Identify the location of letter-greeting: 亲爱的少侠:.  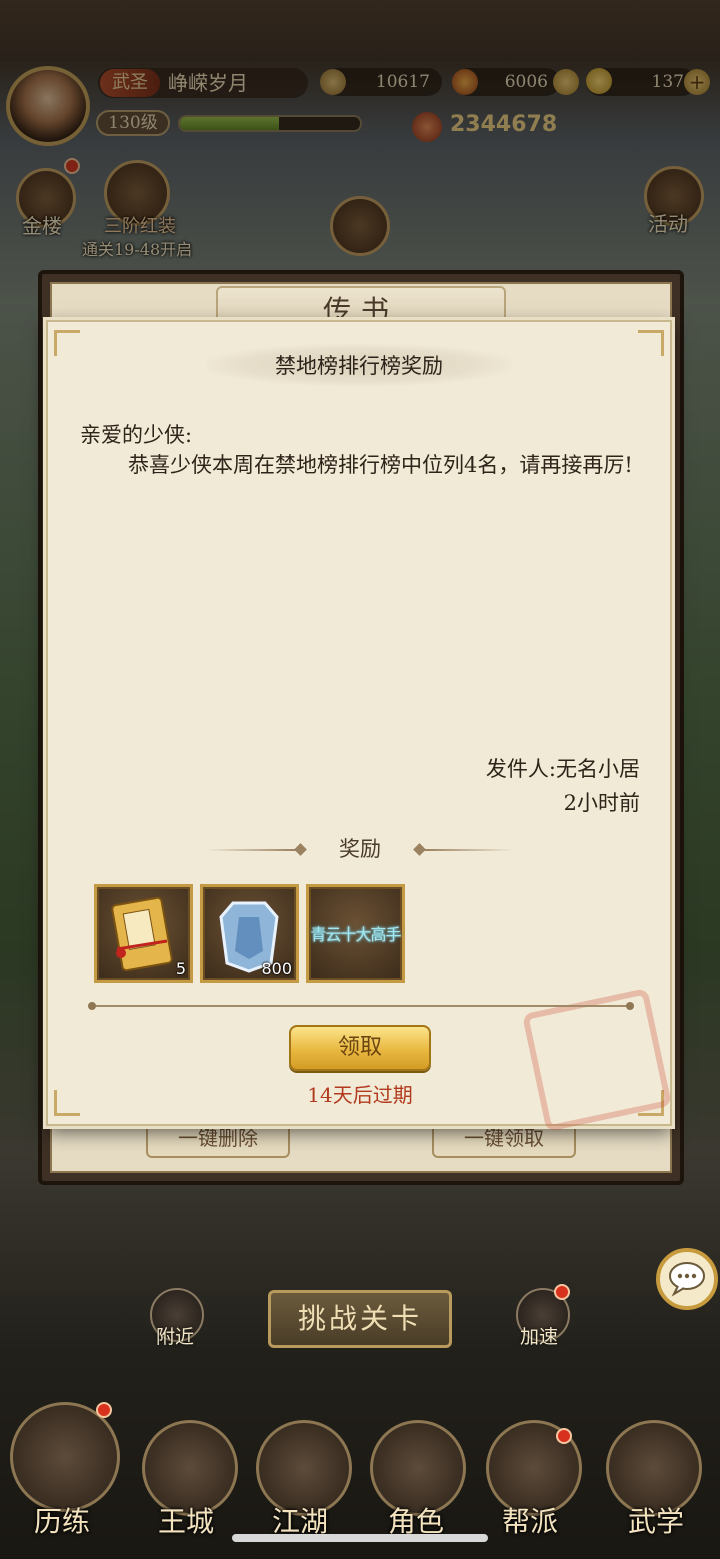
(136, 435).